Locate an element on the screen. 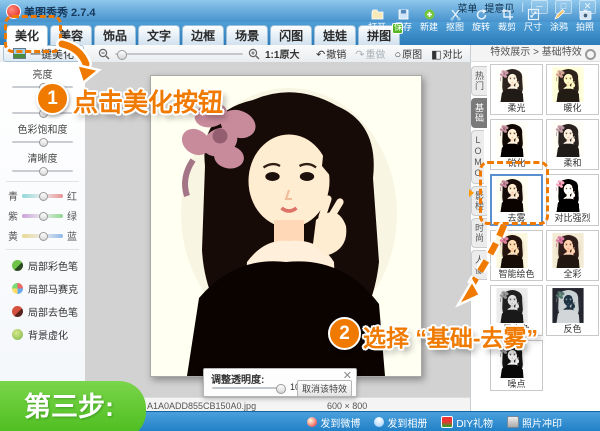 The width and height of the screenshot is (600, 431). cutout-button: 抠图 is located at coordinates (455, 20).